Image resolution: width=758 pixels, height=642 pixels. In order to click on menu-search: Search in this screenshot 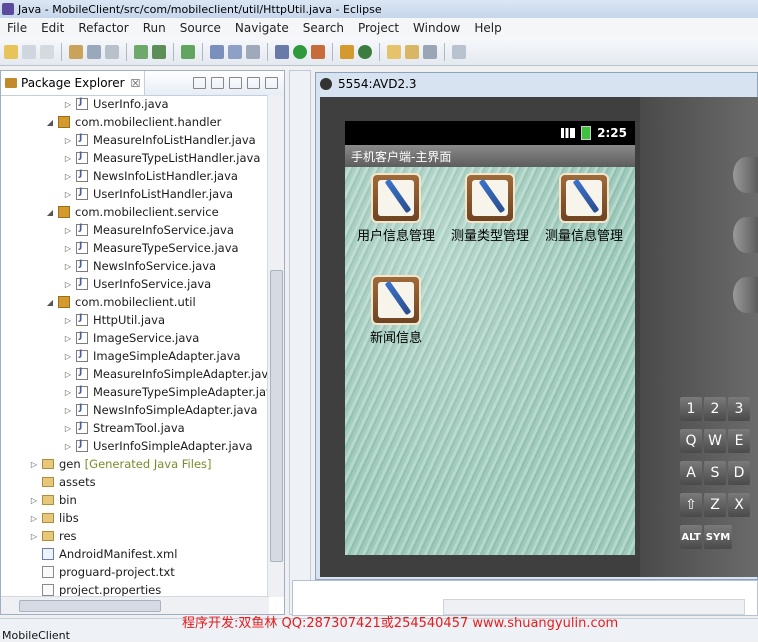, I will do `click(323, 28)`.